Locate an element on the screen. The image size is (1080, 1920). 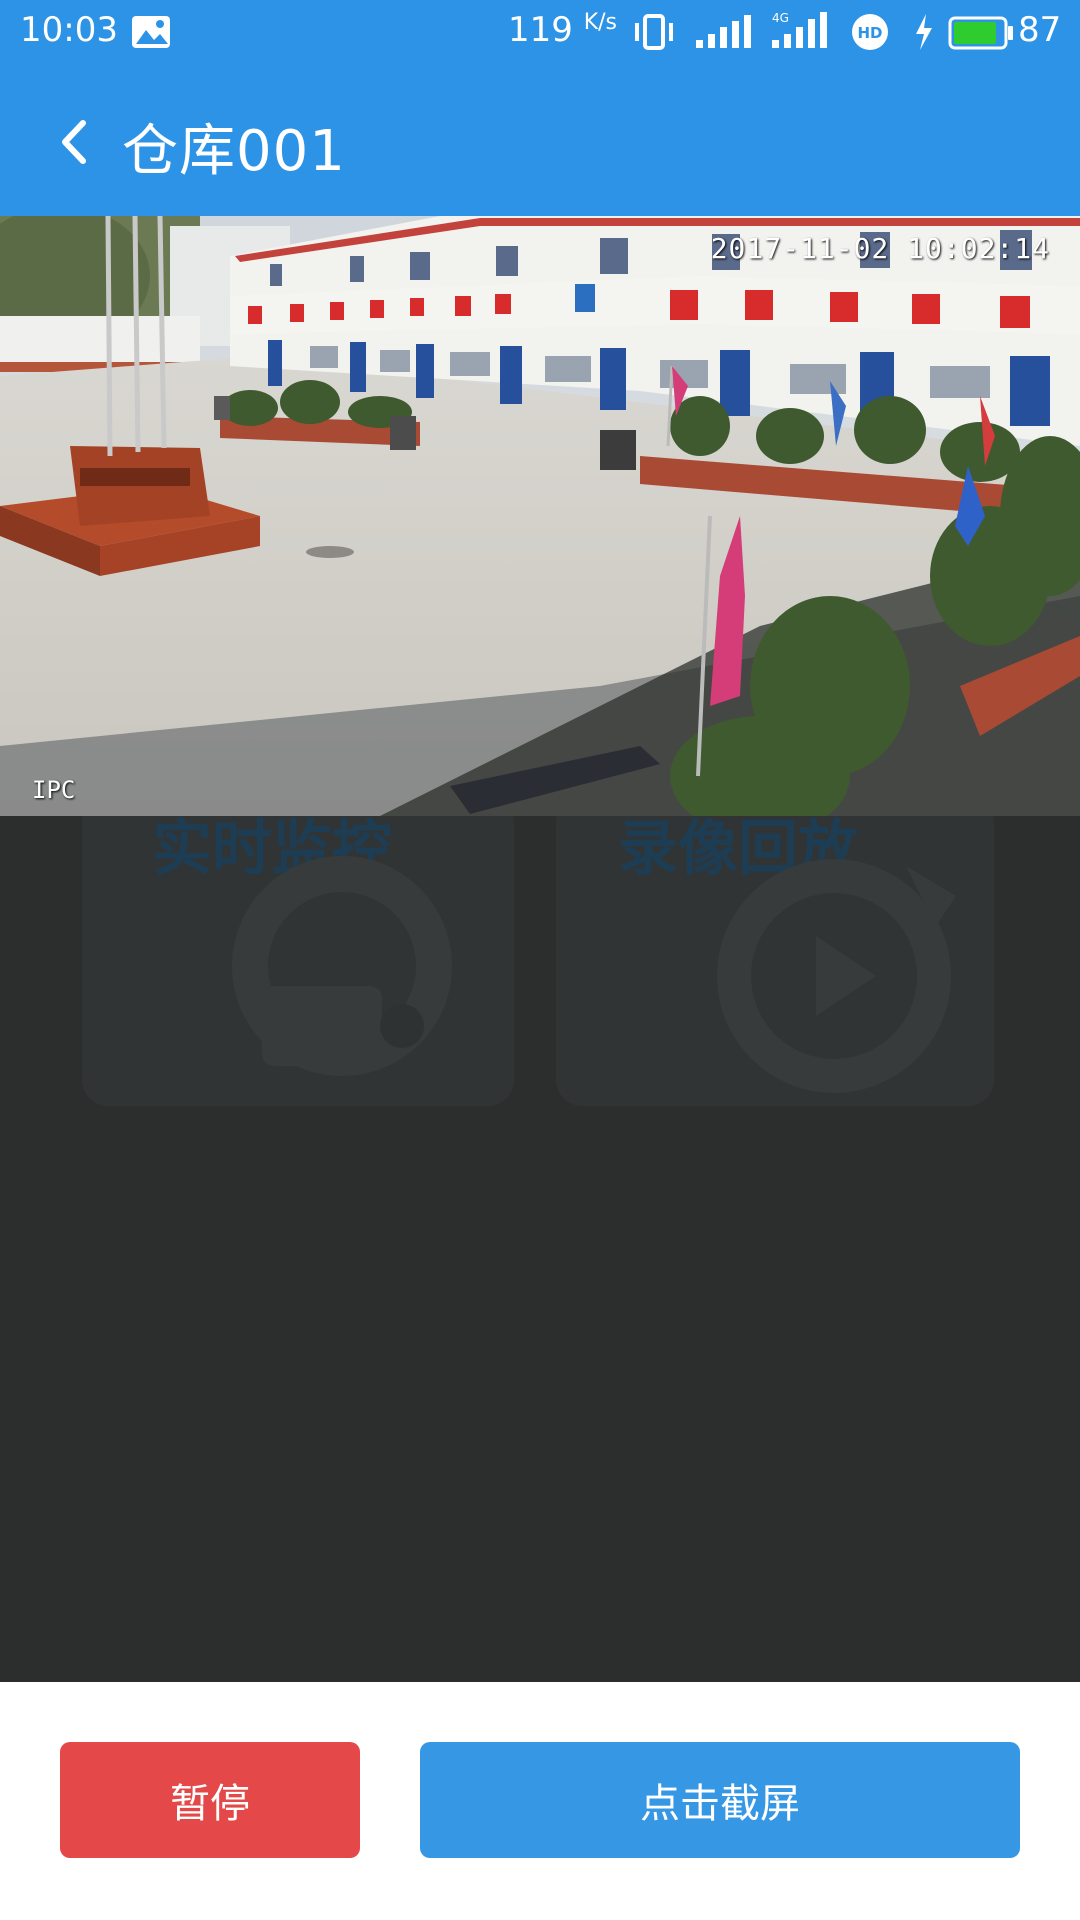
status-time: 10:03 is located at coordinates (69, 30).